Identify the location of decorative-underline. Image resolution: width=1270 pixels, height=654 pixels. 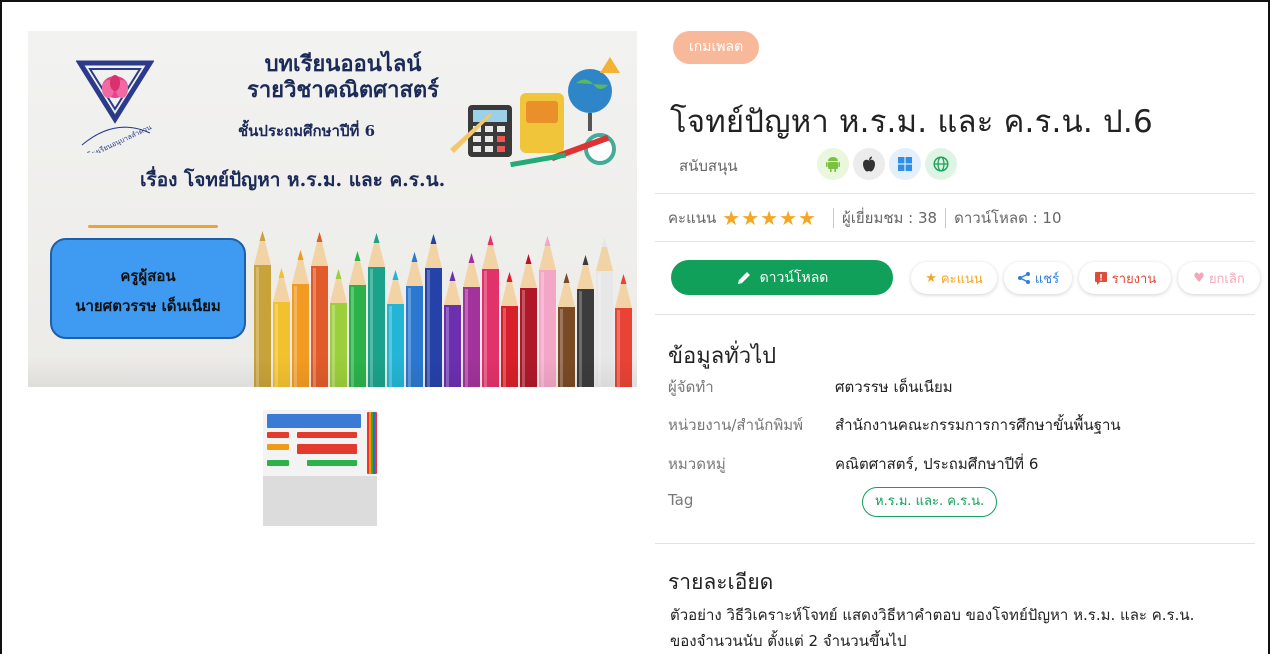
(153, 226).